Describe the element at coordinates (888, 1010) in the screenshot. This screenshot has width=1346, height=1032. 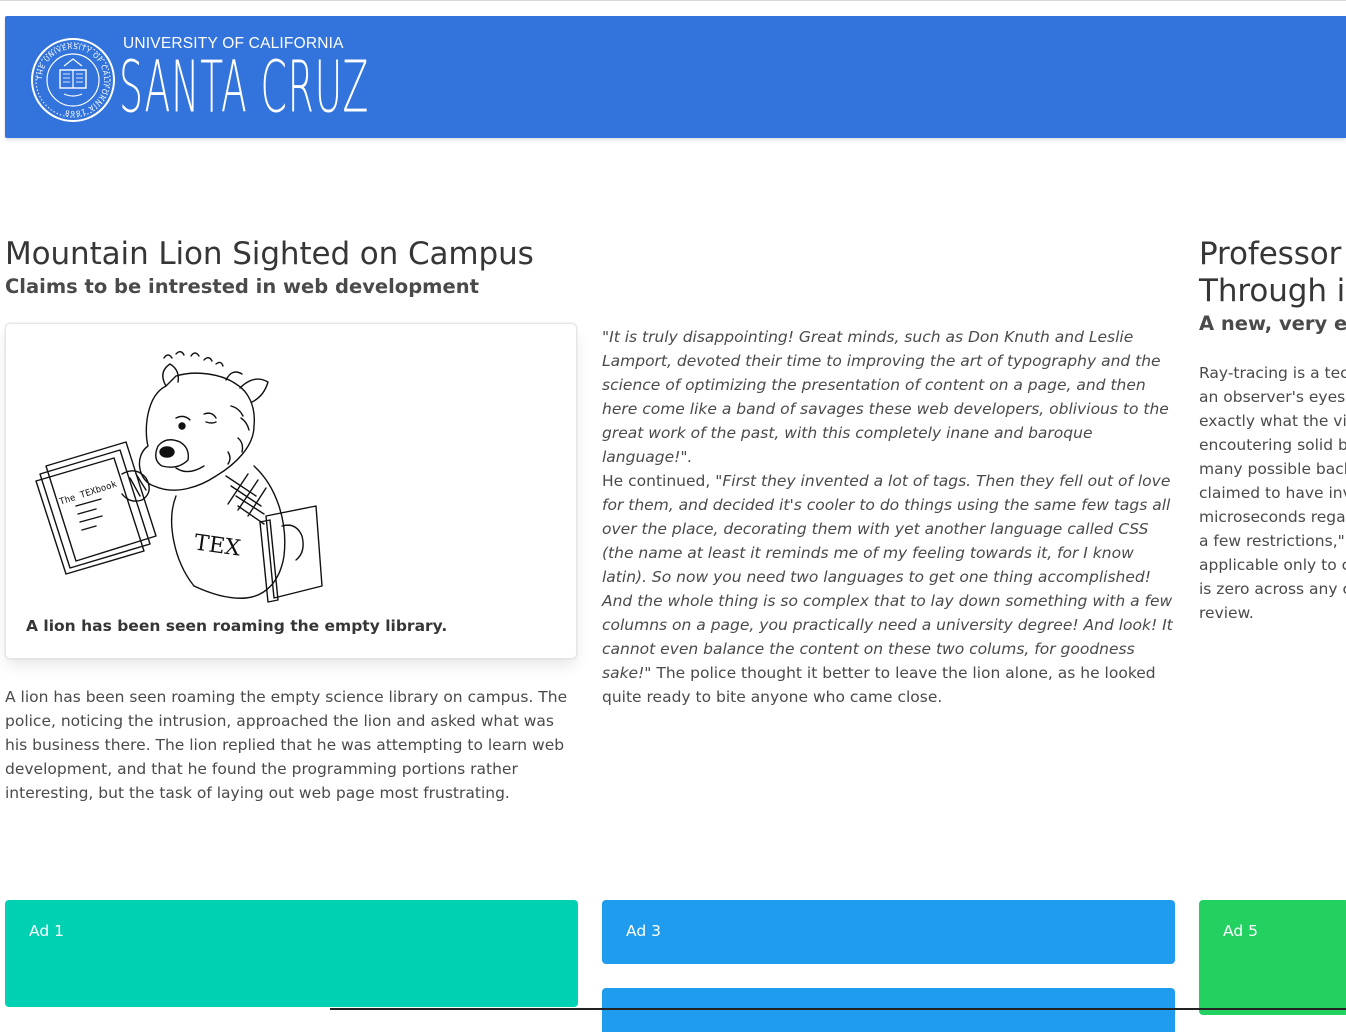
I see `ad-4-box` at that location.